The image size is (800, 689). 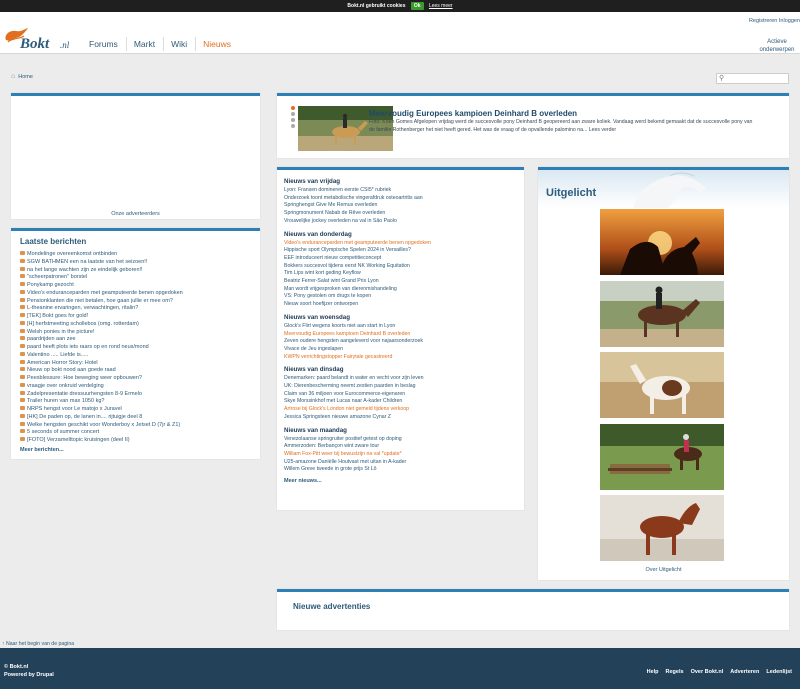 What do you see at coordinates (401, 305) in the screenshot?
I see `news-item: Nieuw soort hoefijzer ontworpen` at bounding box center [401, 305].